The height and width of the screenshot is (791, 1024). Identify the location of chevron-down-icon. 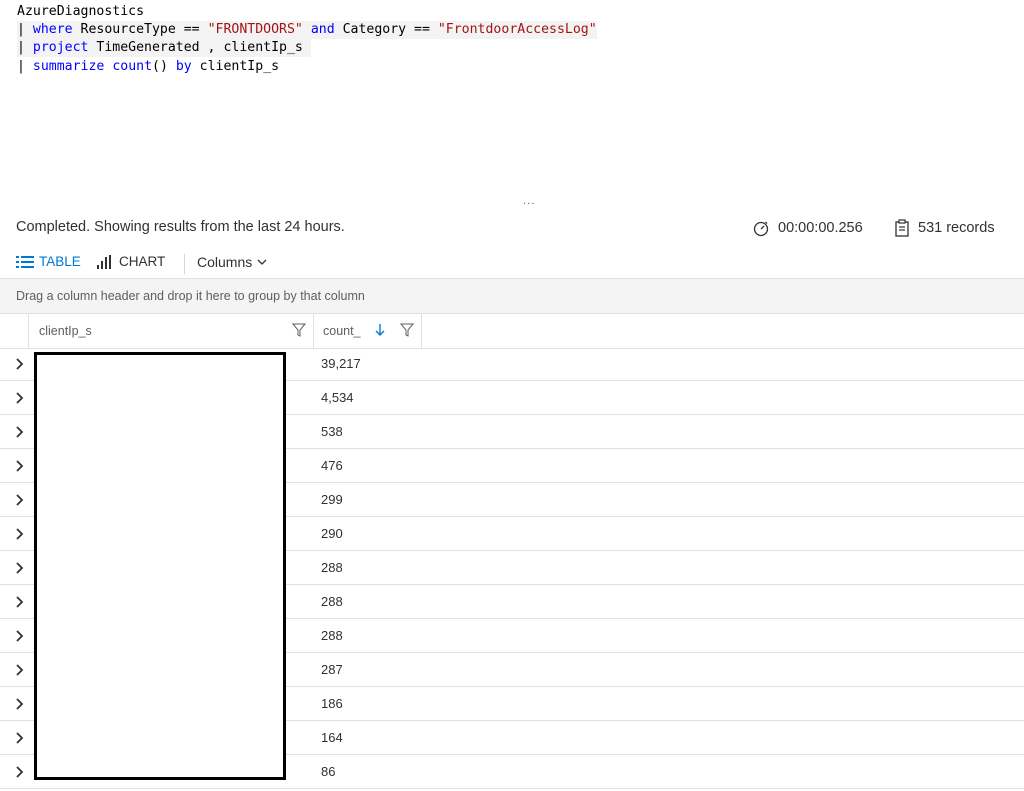
(262, 262).